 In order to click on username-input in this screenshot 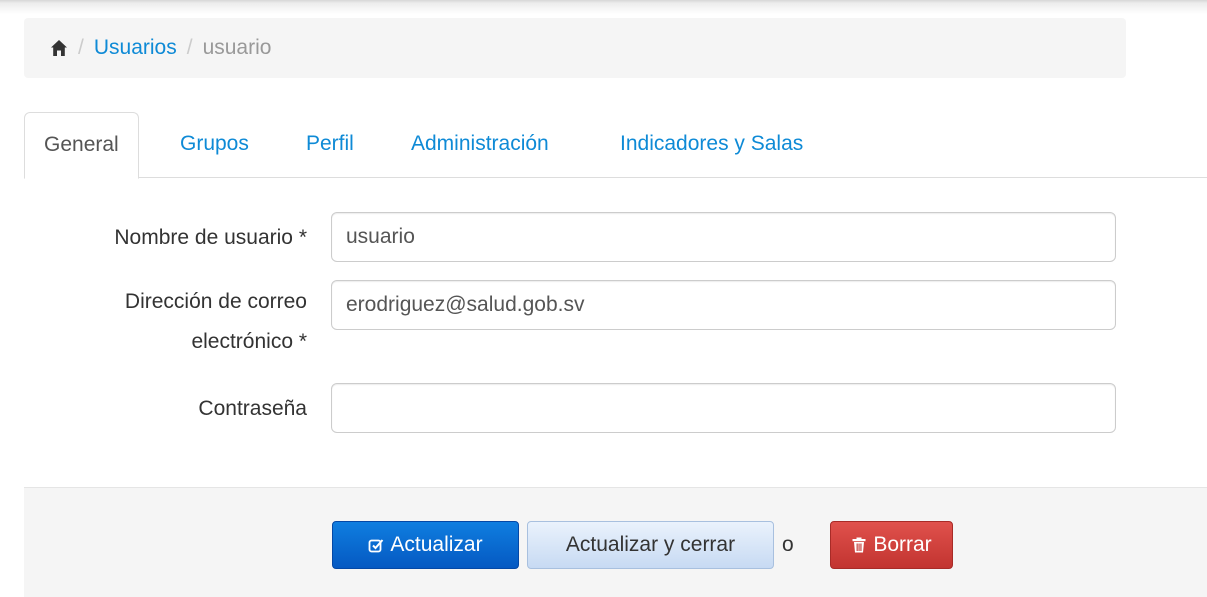, I will do `click(723, 237)`.